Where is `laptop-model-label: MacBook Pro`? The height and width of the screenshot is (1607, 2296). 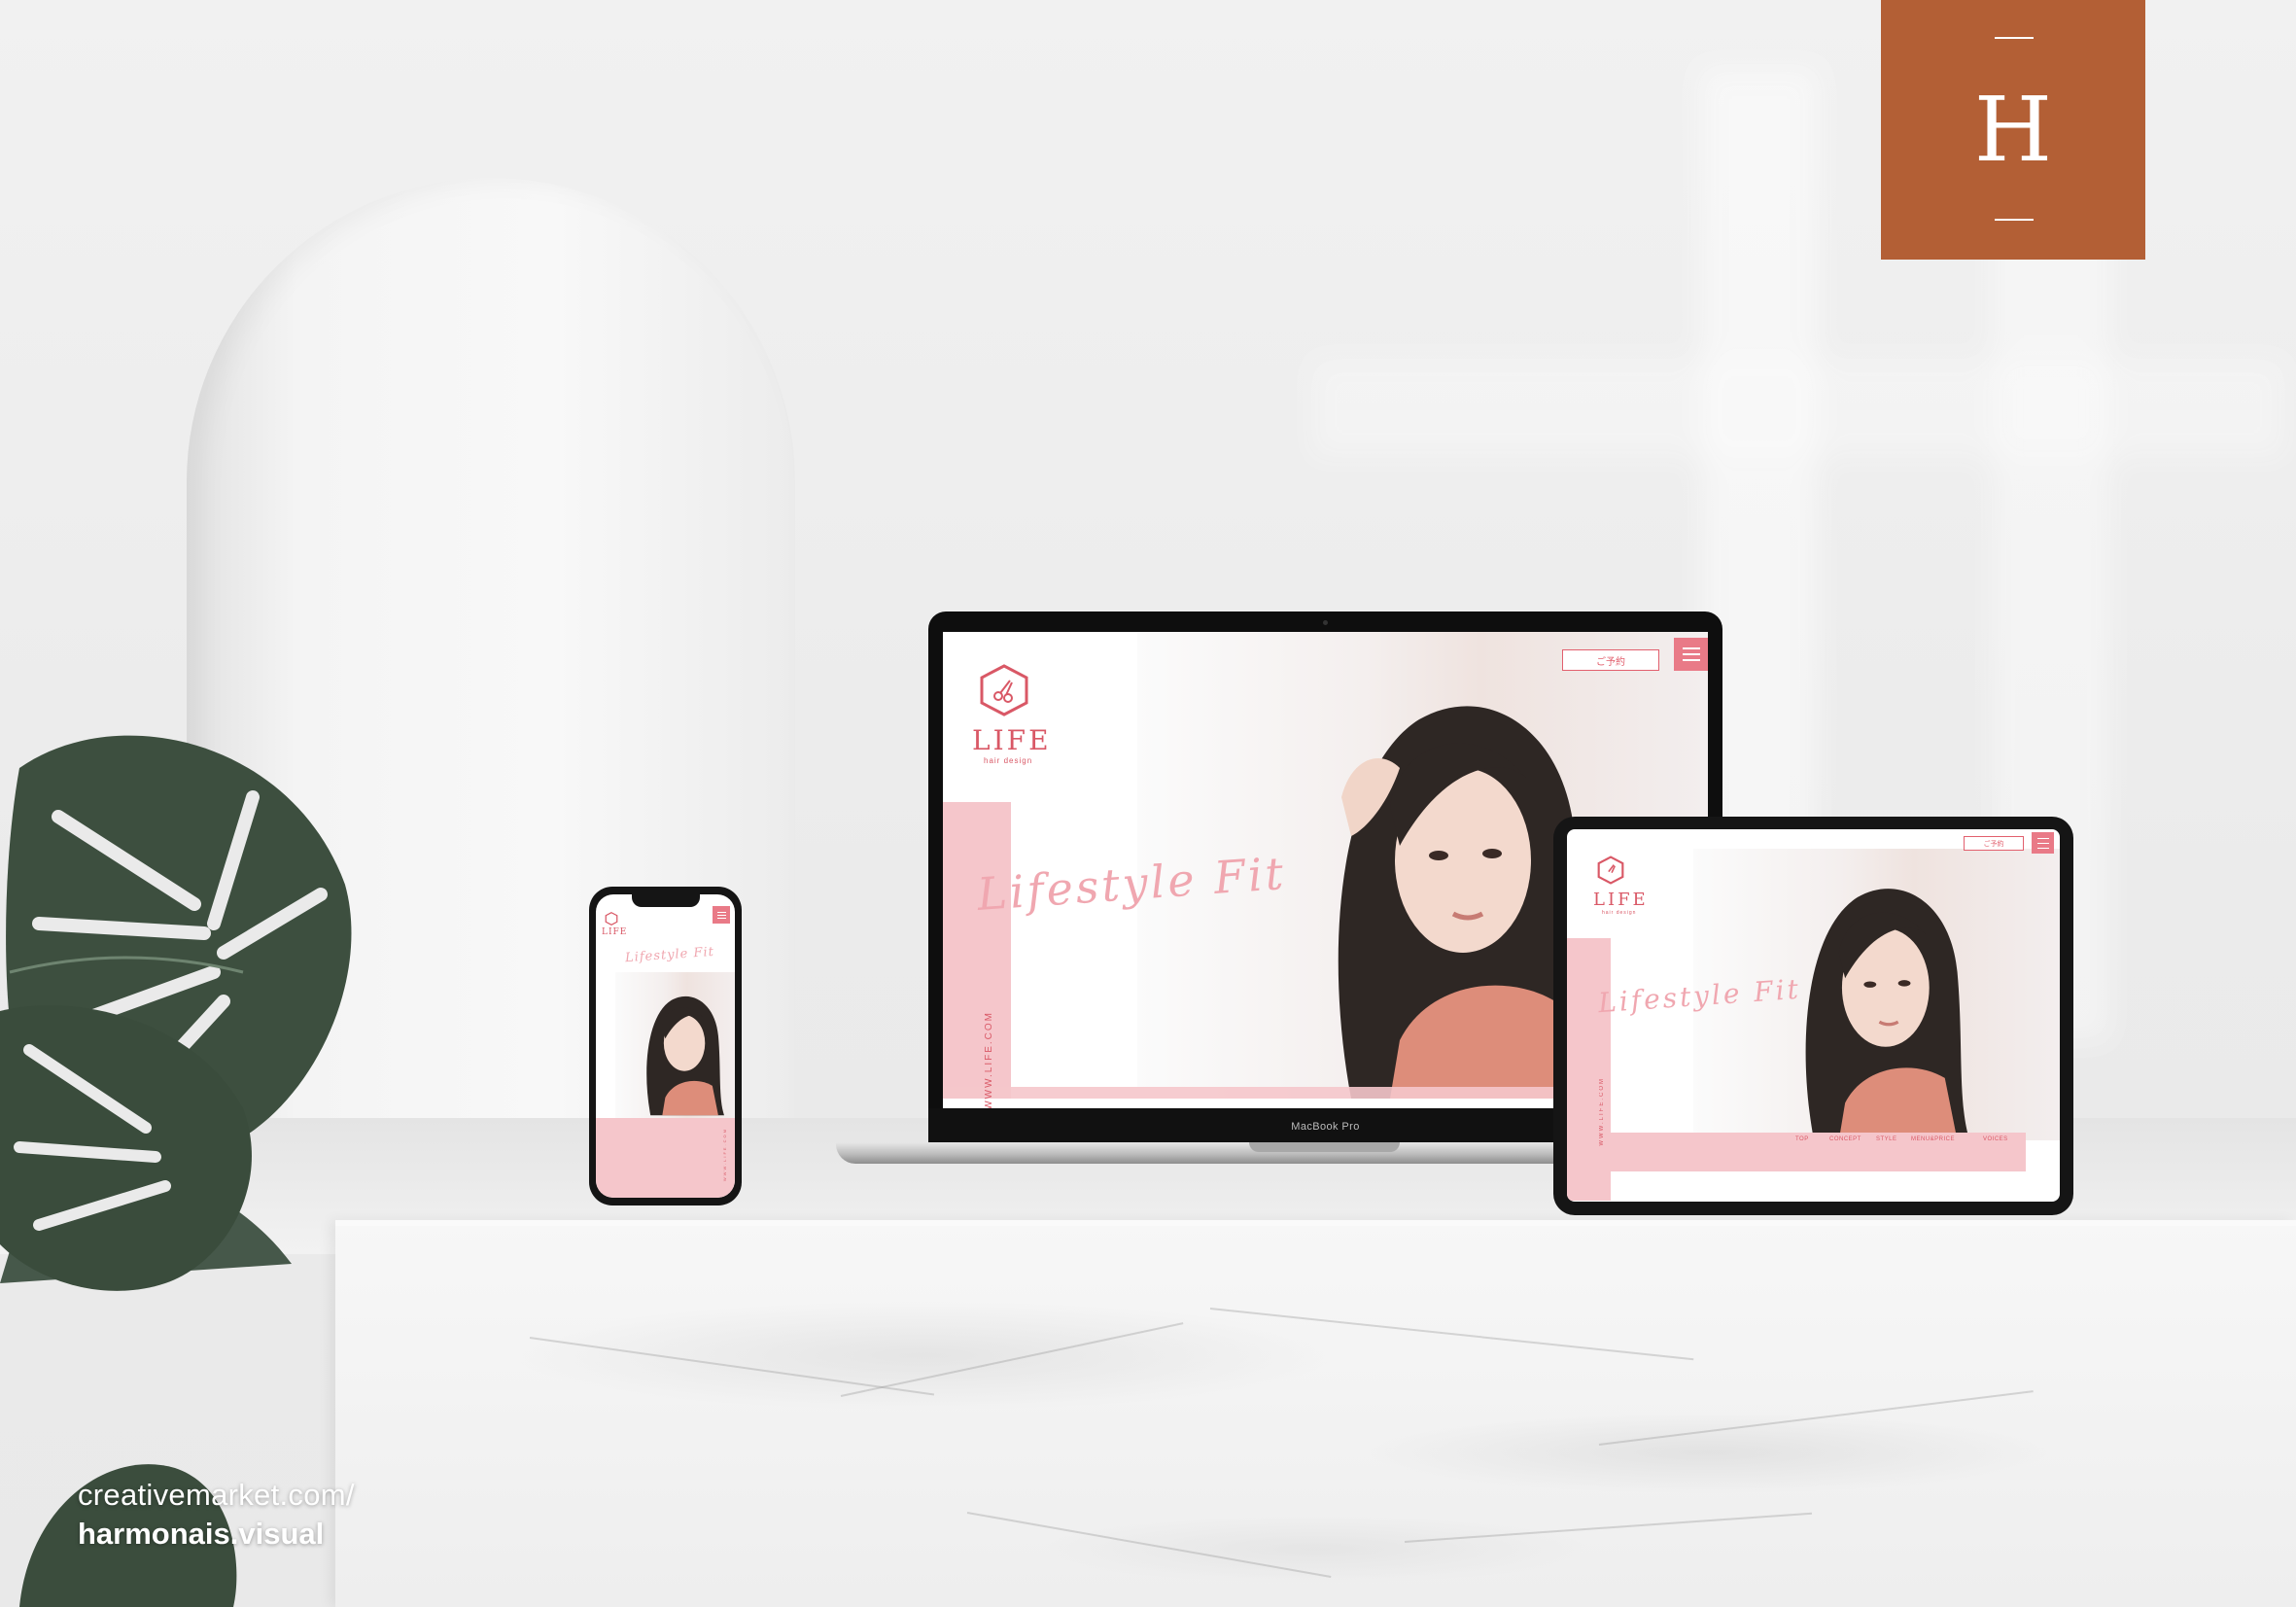
laptop-model-label: MacBook Pro is located at coordinates (1325, 1127).